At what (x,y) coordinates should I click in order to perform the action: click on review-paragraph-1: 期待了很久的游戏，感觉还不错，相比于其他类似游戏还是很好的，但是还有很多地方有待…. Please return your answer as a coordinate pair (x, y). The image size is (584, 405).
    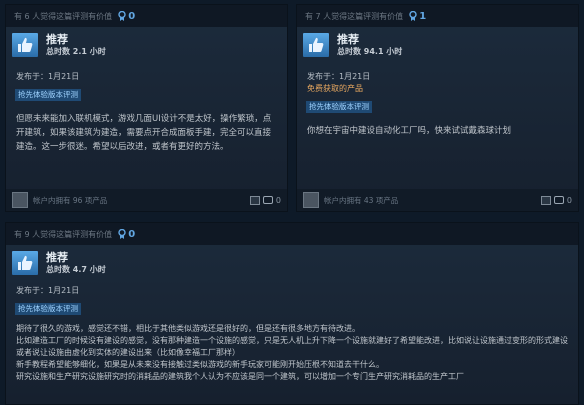
    Looking at the image, I should click on (188, 328).